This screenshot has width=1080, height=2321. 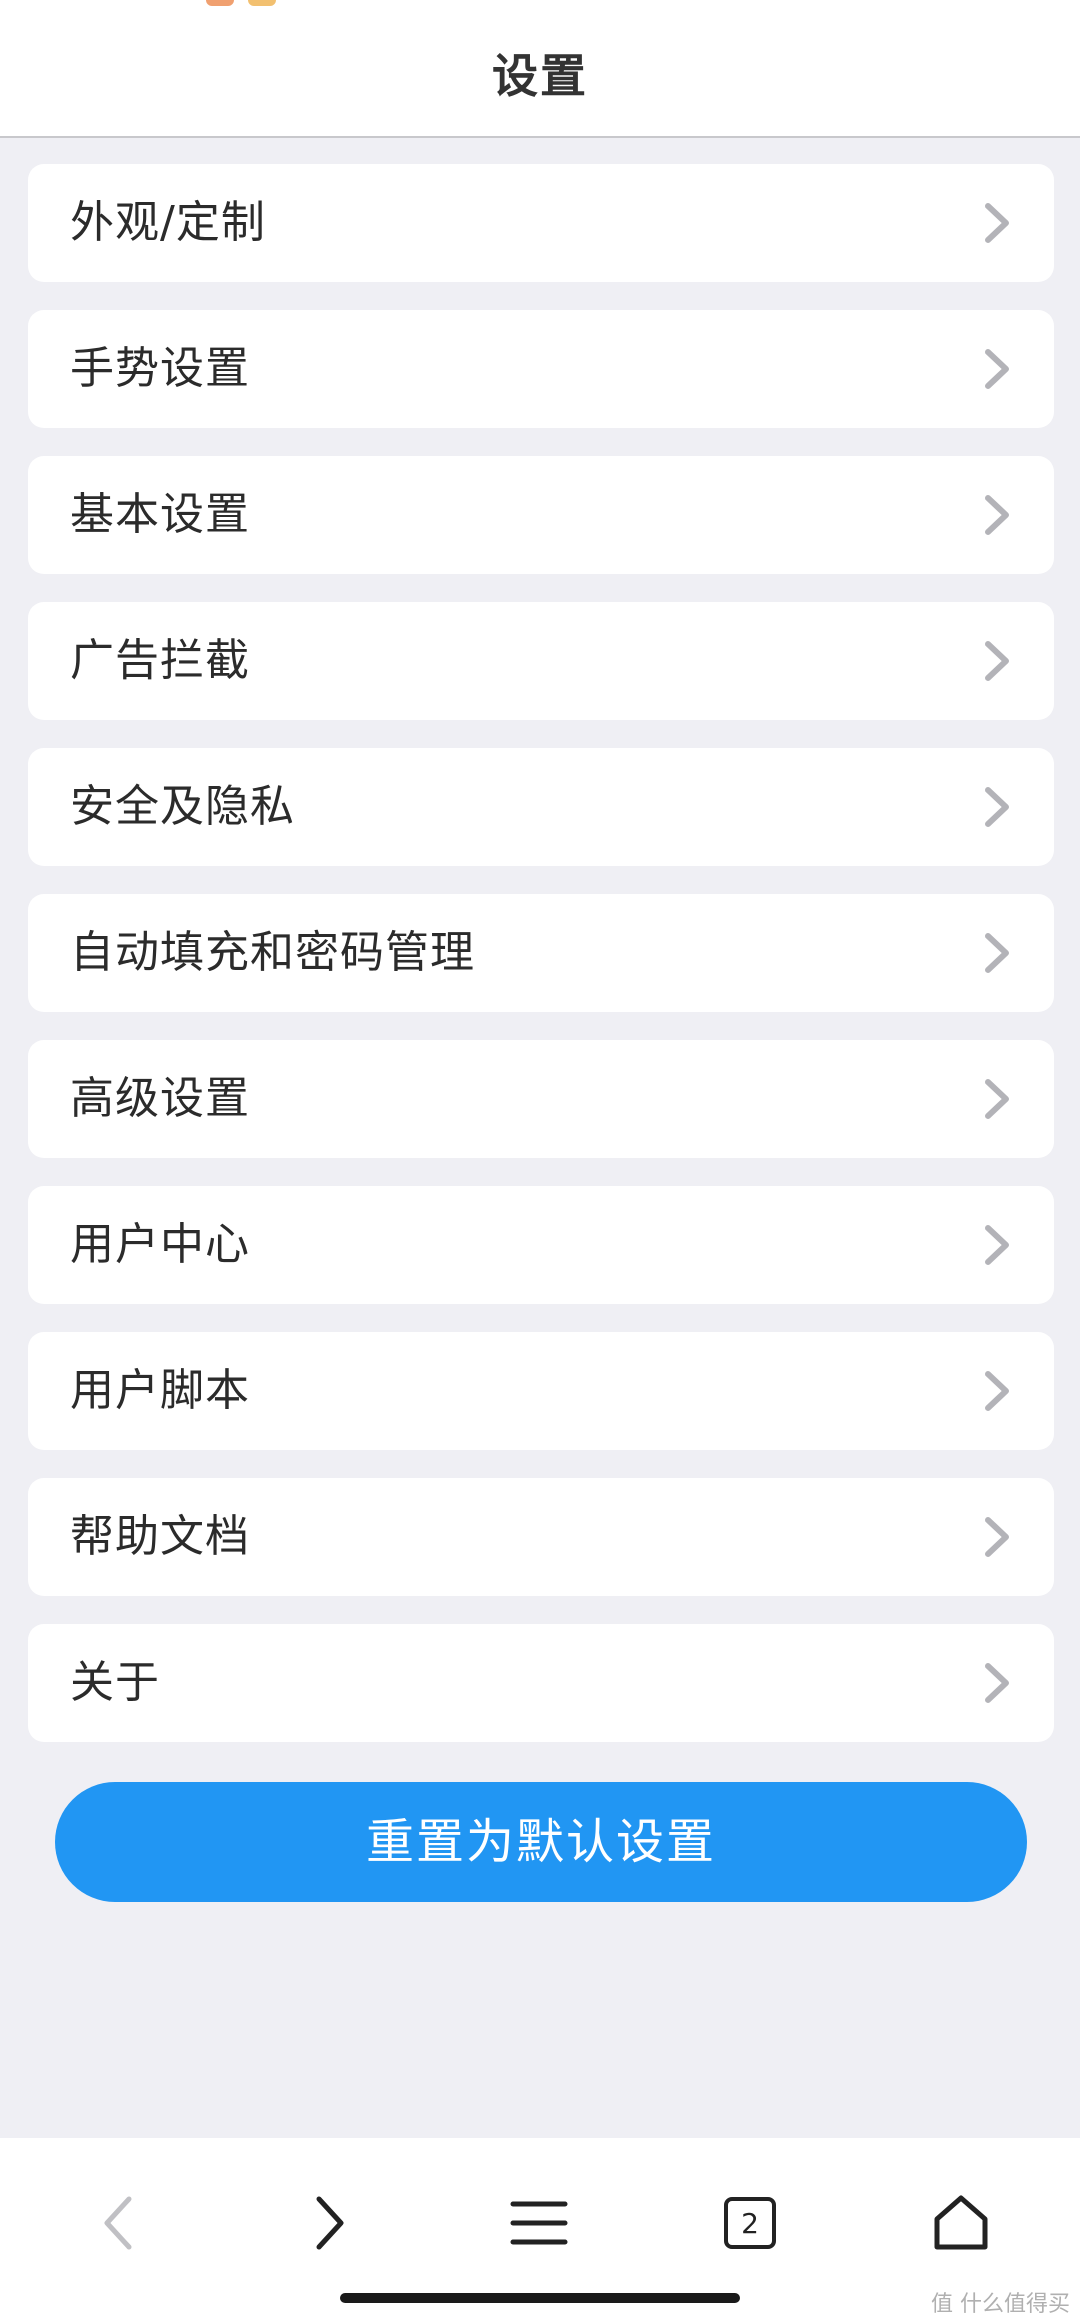 I want to click on settings-item-label: 高级设置, so click(x=160, y=1098).